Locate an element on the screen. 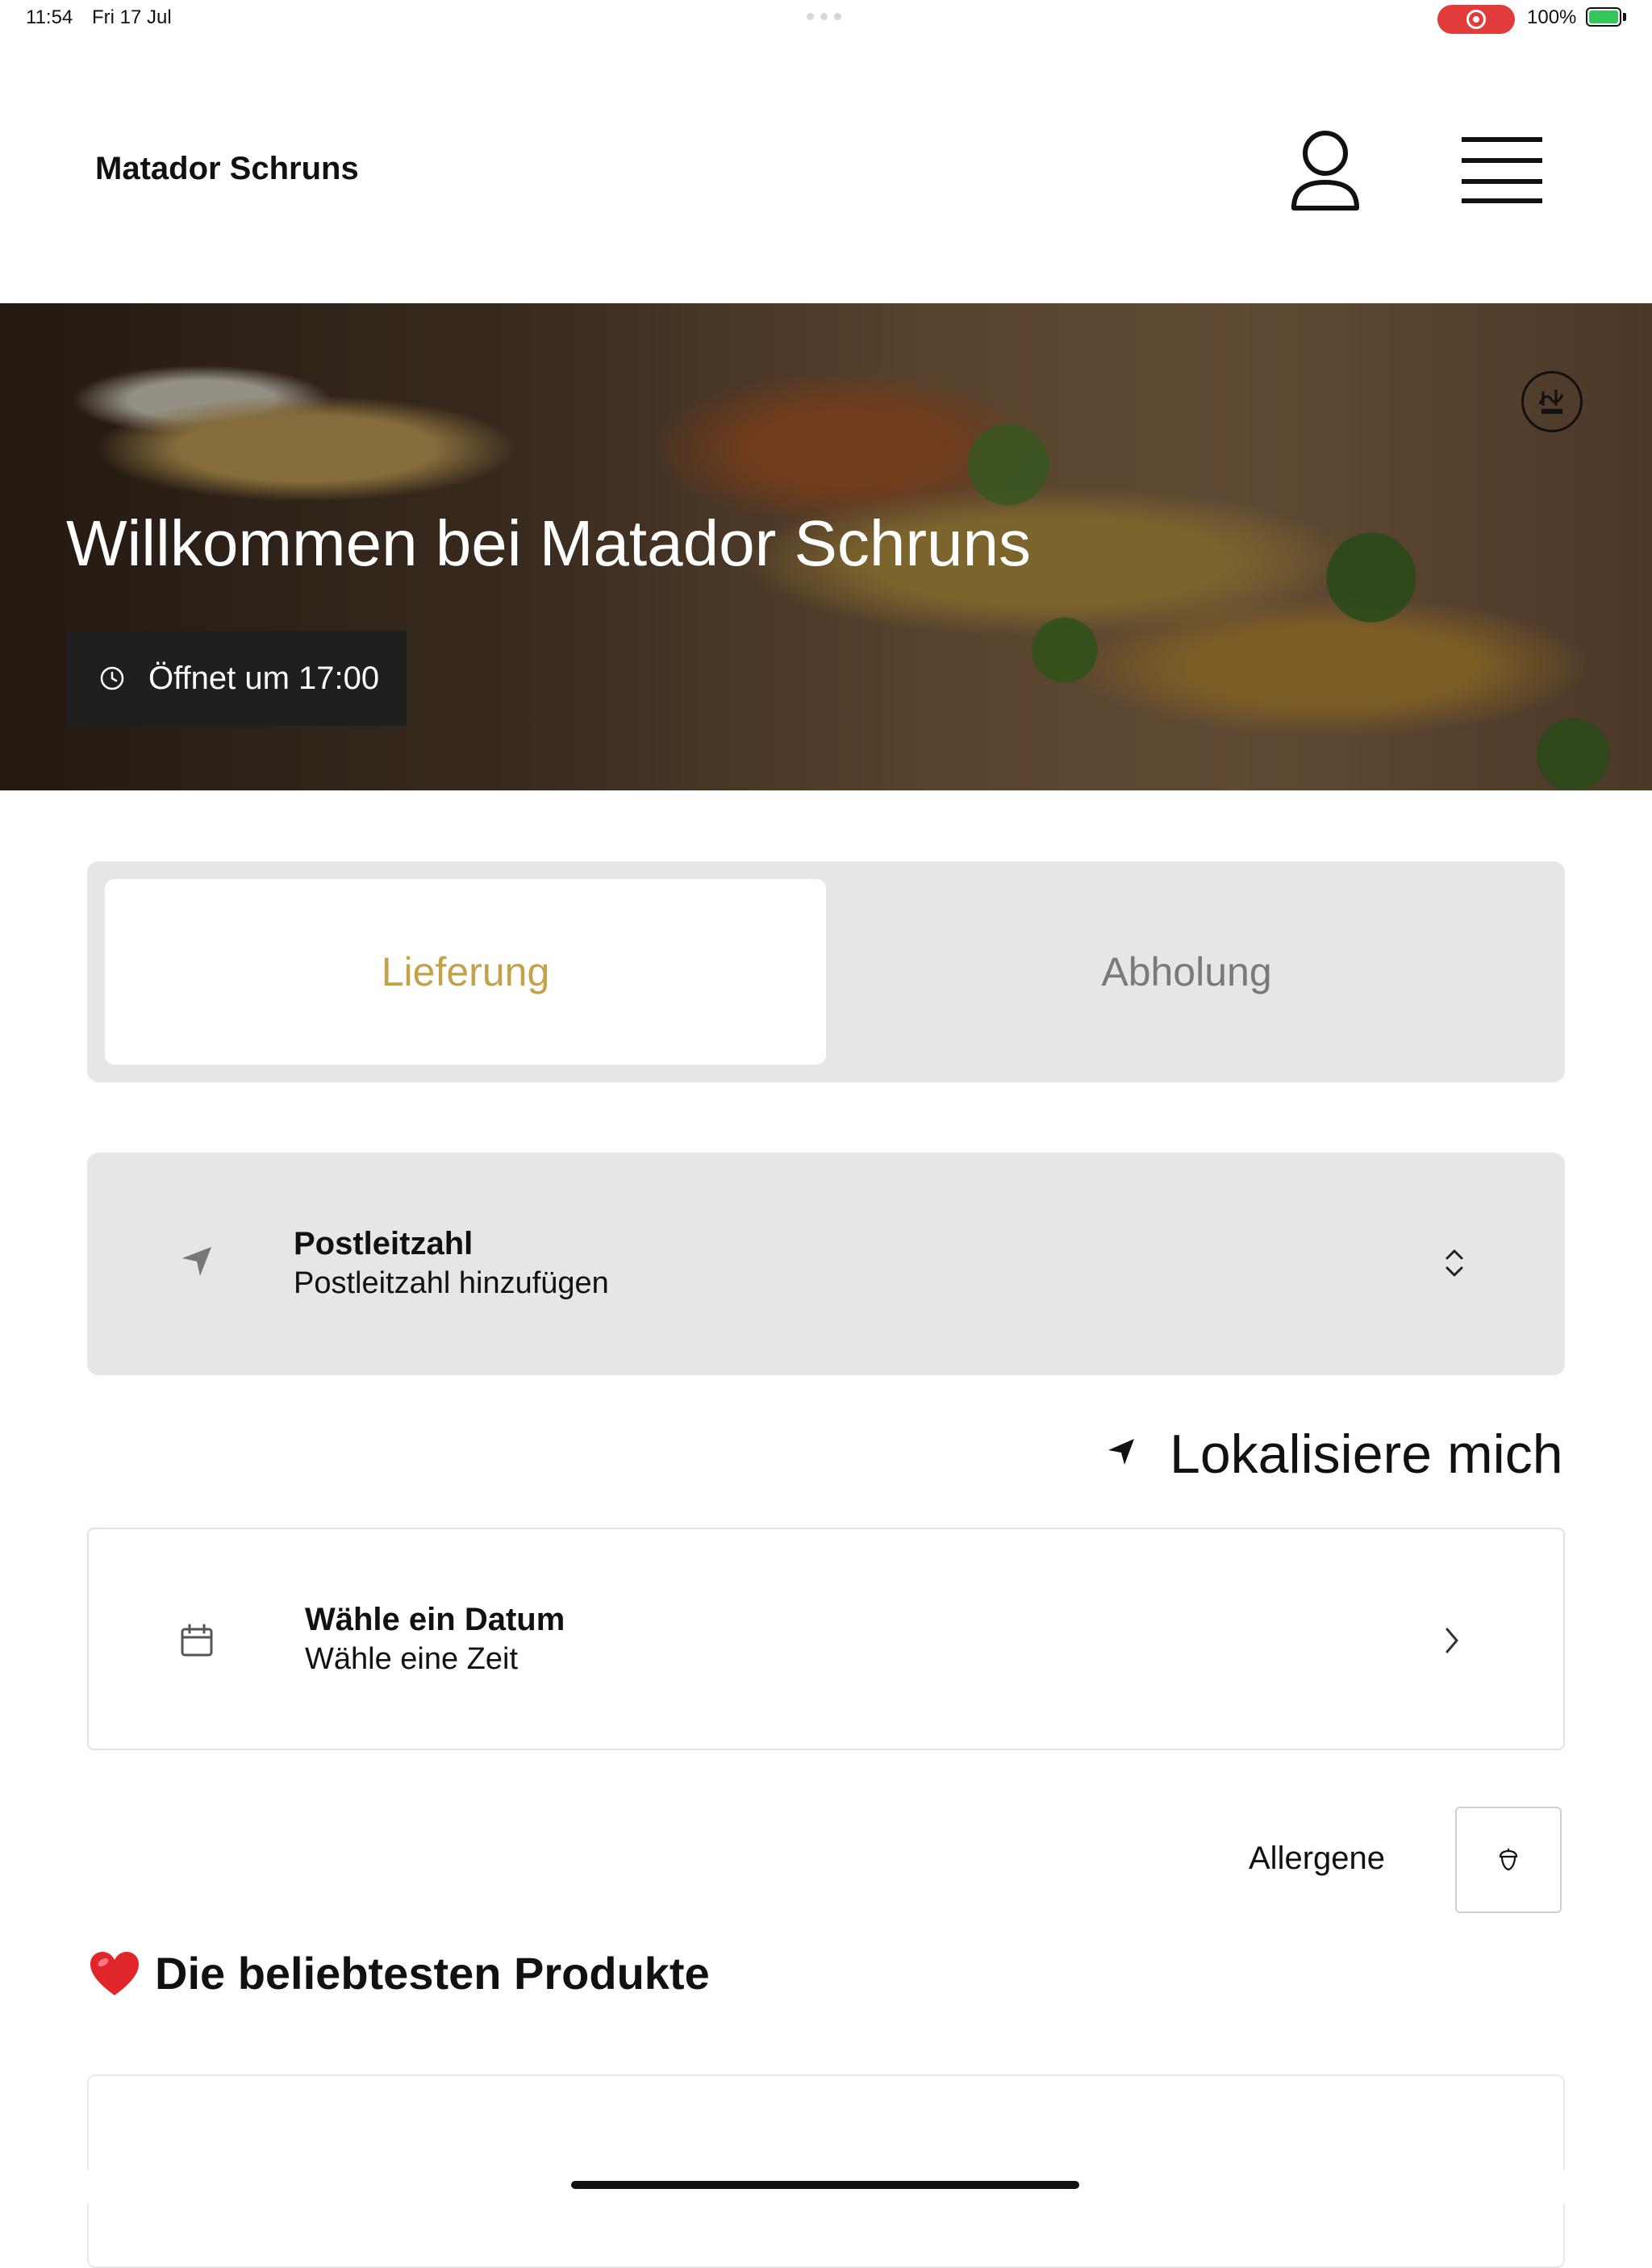 The height and width of the screenshot is (2268, 1652). choose-time-label: Wähle eine Zeit is located at coordinates (412, 1659).